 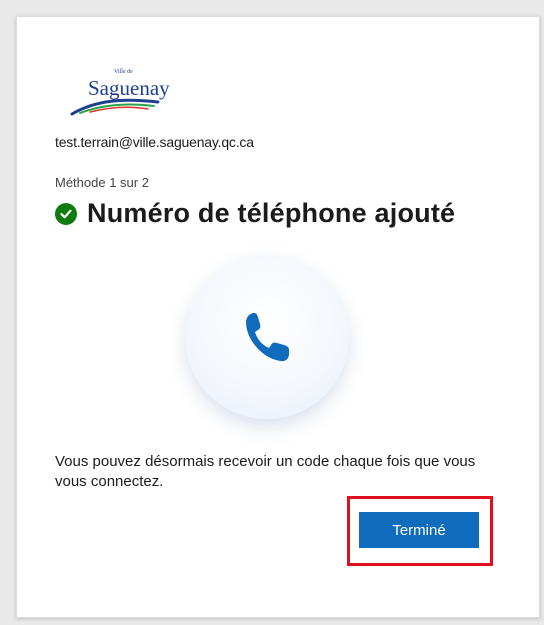 I want to click on phone-icon, so click(x=267, y=337).